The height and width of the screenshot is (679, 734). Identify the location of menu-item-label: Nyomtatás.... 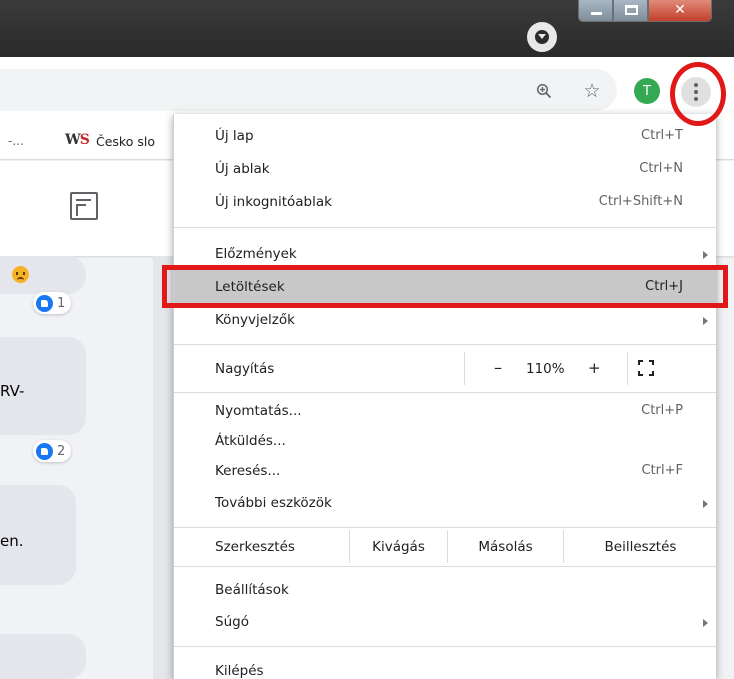
(258, 411).